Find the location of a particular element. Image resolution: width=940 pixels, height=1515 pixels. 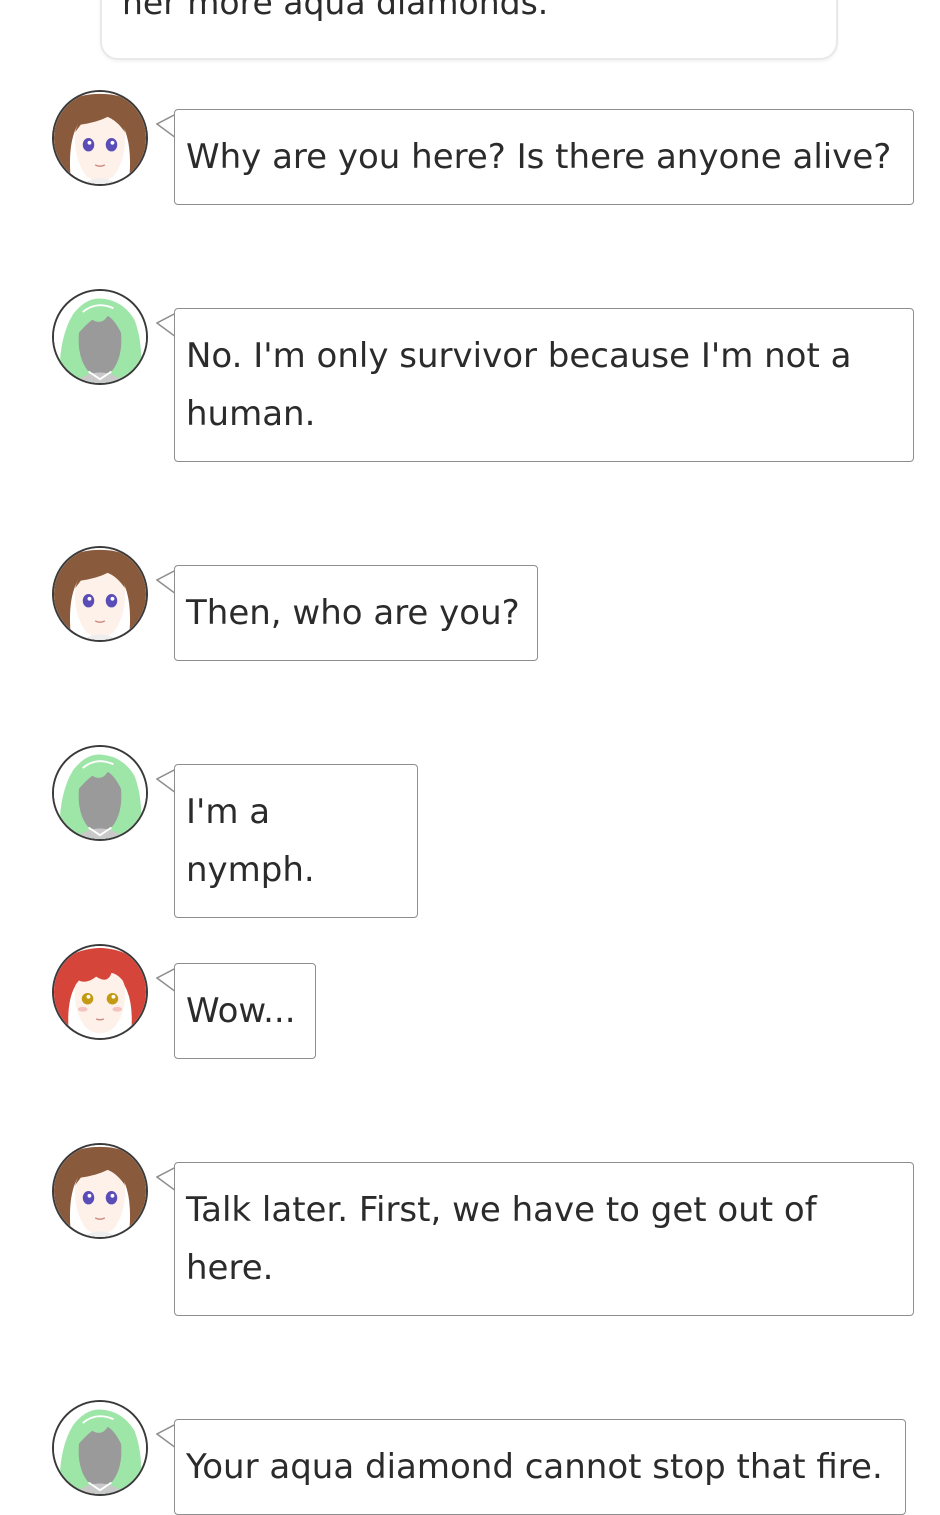

speech-bubble: I'm a nymph. is located at coordinates (296, 841).